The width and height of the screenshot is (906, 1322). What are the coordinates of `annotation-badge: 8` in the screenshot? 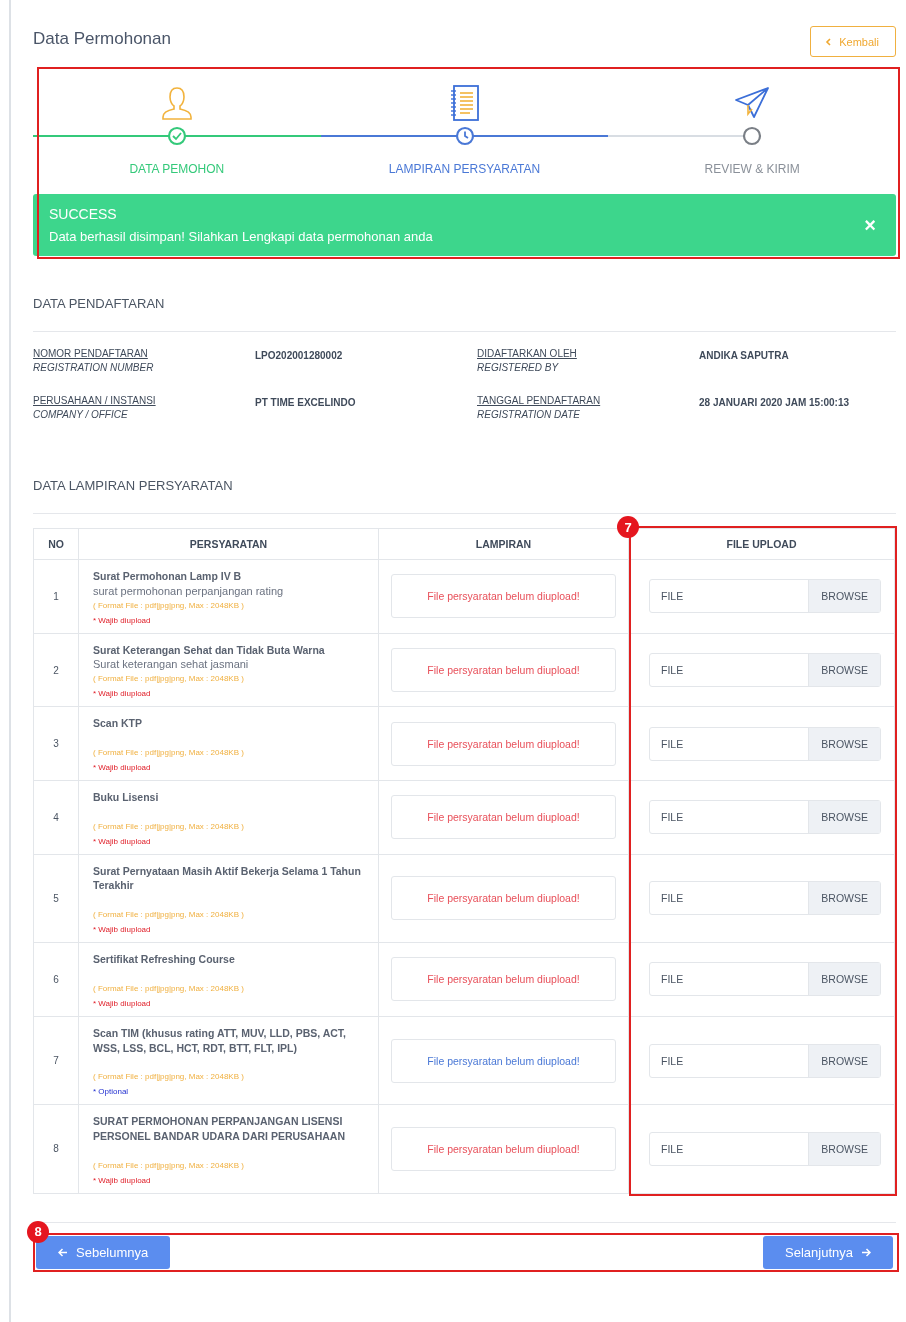 It's located at (38, 1231).